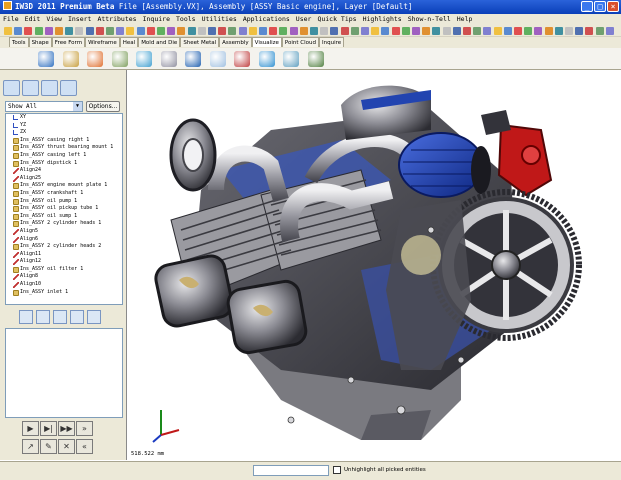 The image size is (621, 480). What do you see at coordinates (64, 277) in the screenshot?
I see `tree-item: Align8` at bounding box center [64, 277].